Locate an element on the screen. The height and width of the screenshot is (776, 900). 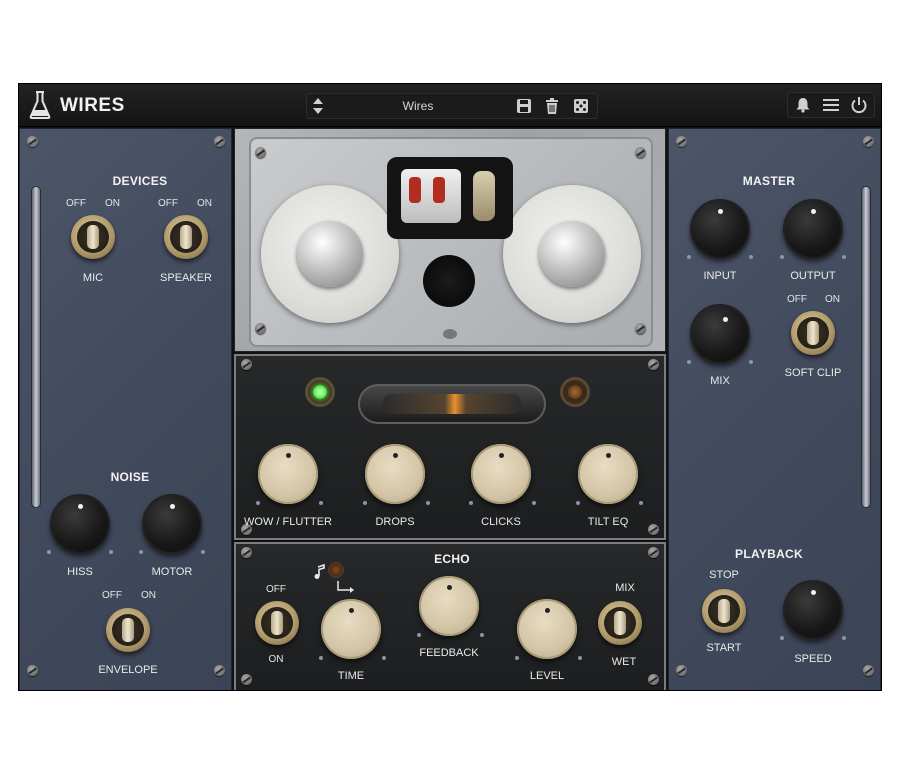
bell-icon is located at coordinates (803, 105).